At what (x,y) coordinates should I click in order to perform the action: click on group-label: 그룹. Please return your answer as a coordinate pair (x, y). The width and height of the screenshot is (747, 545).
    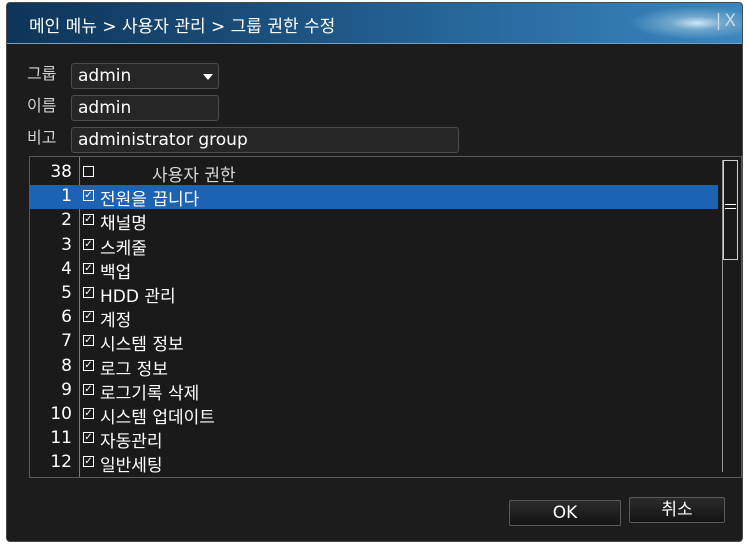
    Looking at the image, I should click on (42, 73).